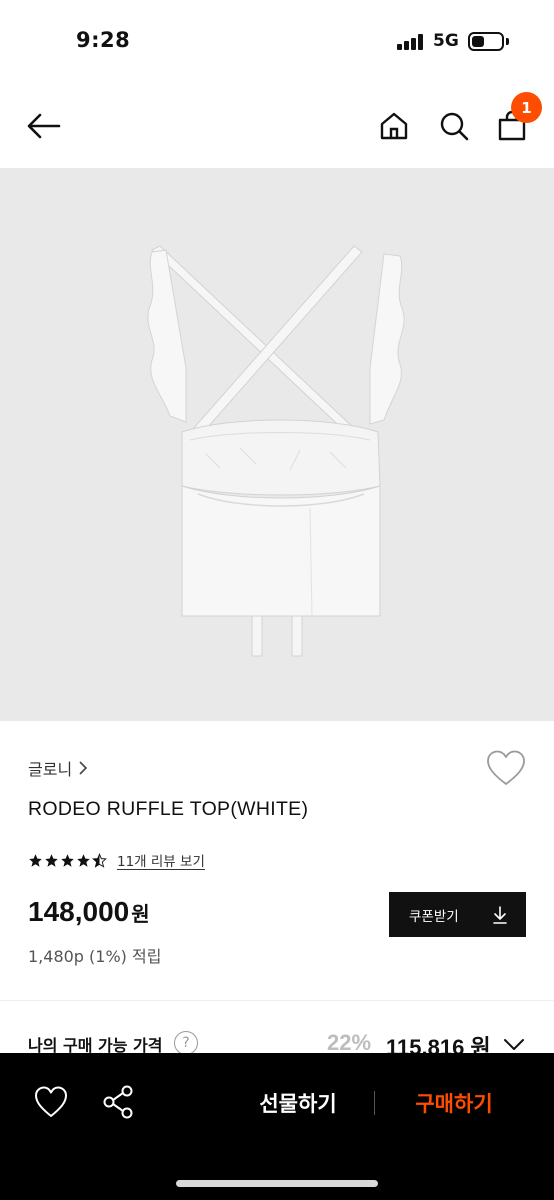 Image resolution: width=554 pixels, height=1200 pixels. Describe the element at coordinates (277, 1000) in the screenshot. I see `divider` at that location.